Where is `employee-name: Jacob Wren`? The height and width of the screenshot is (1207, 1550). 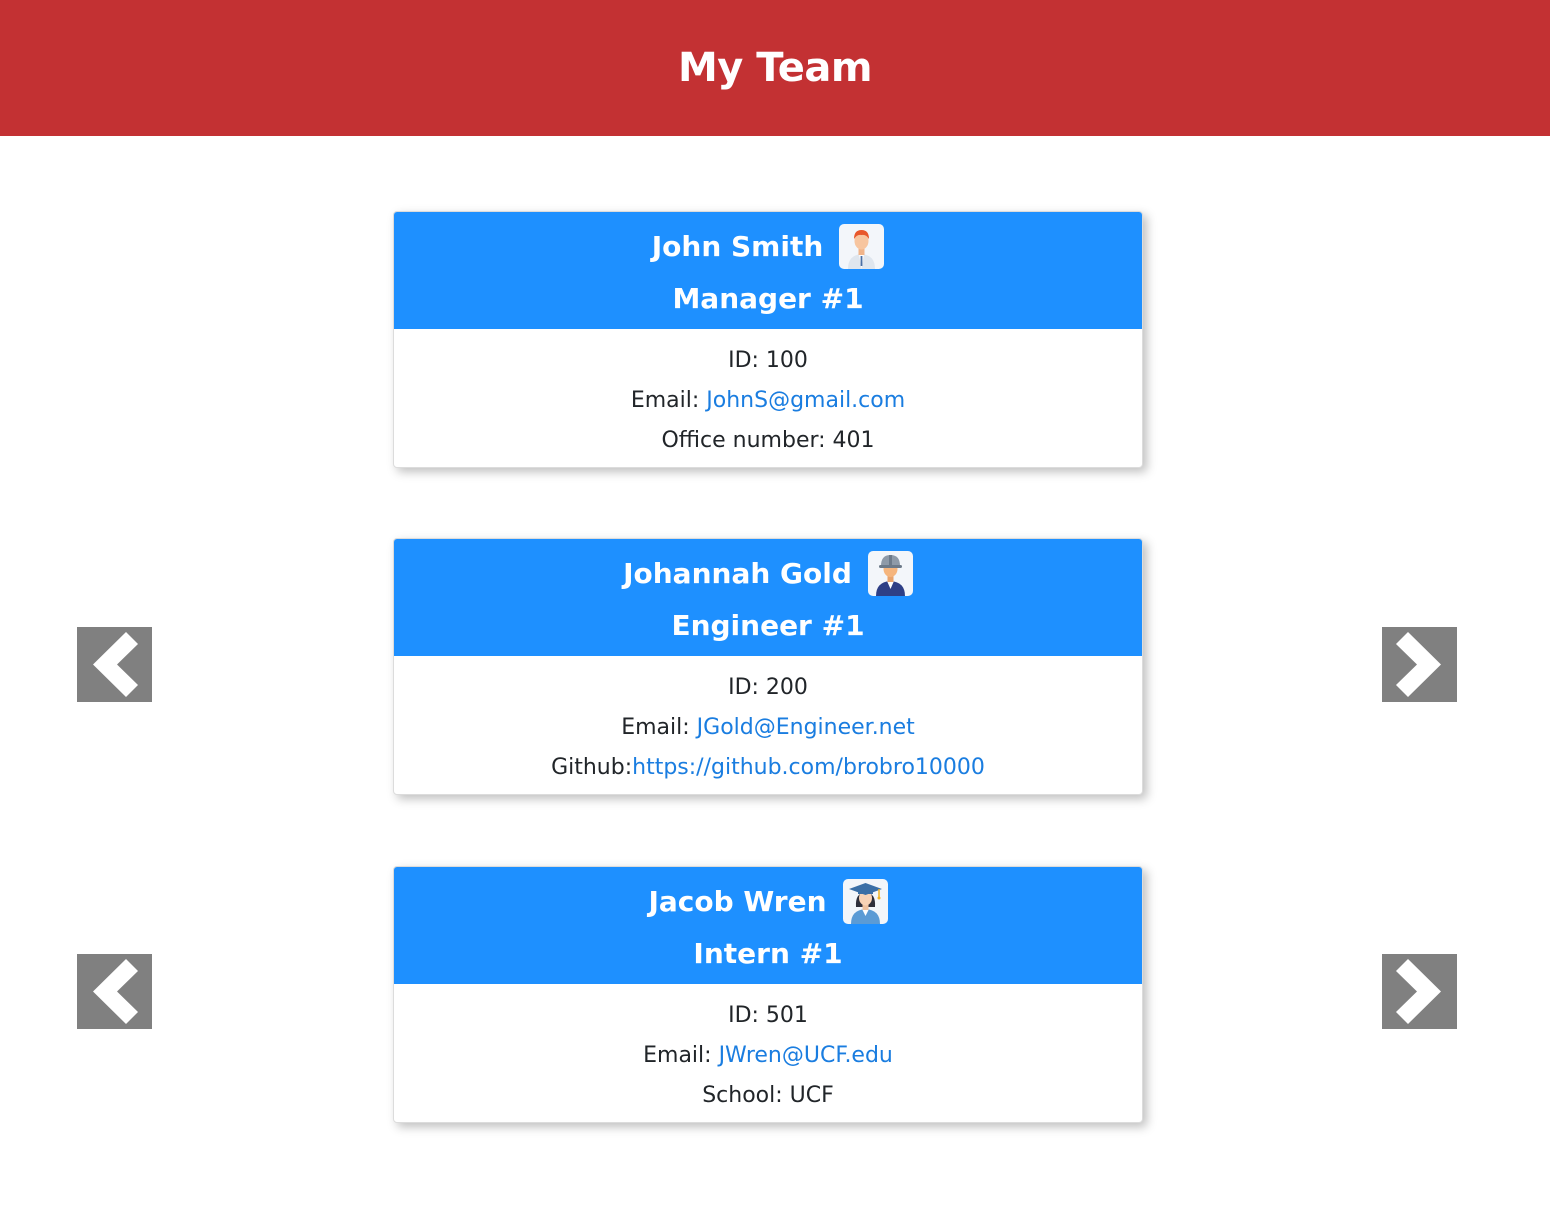 employee-name: Jacob Wren is located at coordinates (737, 901).